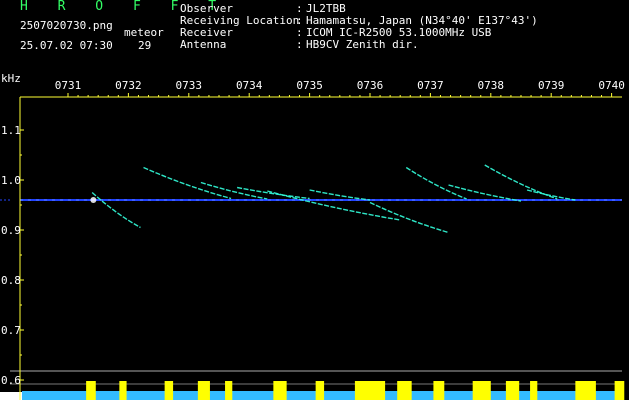 The height and width of the screenshot is (400, 629). I want to click on freq-tick-label: 0.7, so click(11, 330).